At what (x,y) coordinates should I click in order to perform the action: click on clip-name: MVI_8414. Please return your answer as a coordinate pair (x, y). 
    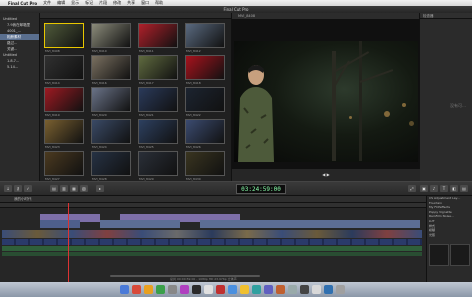
    Looking at the image, I should click on (52, 83).